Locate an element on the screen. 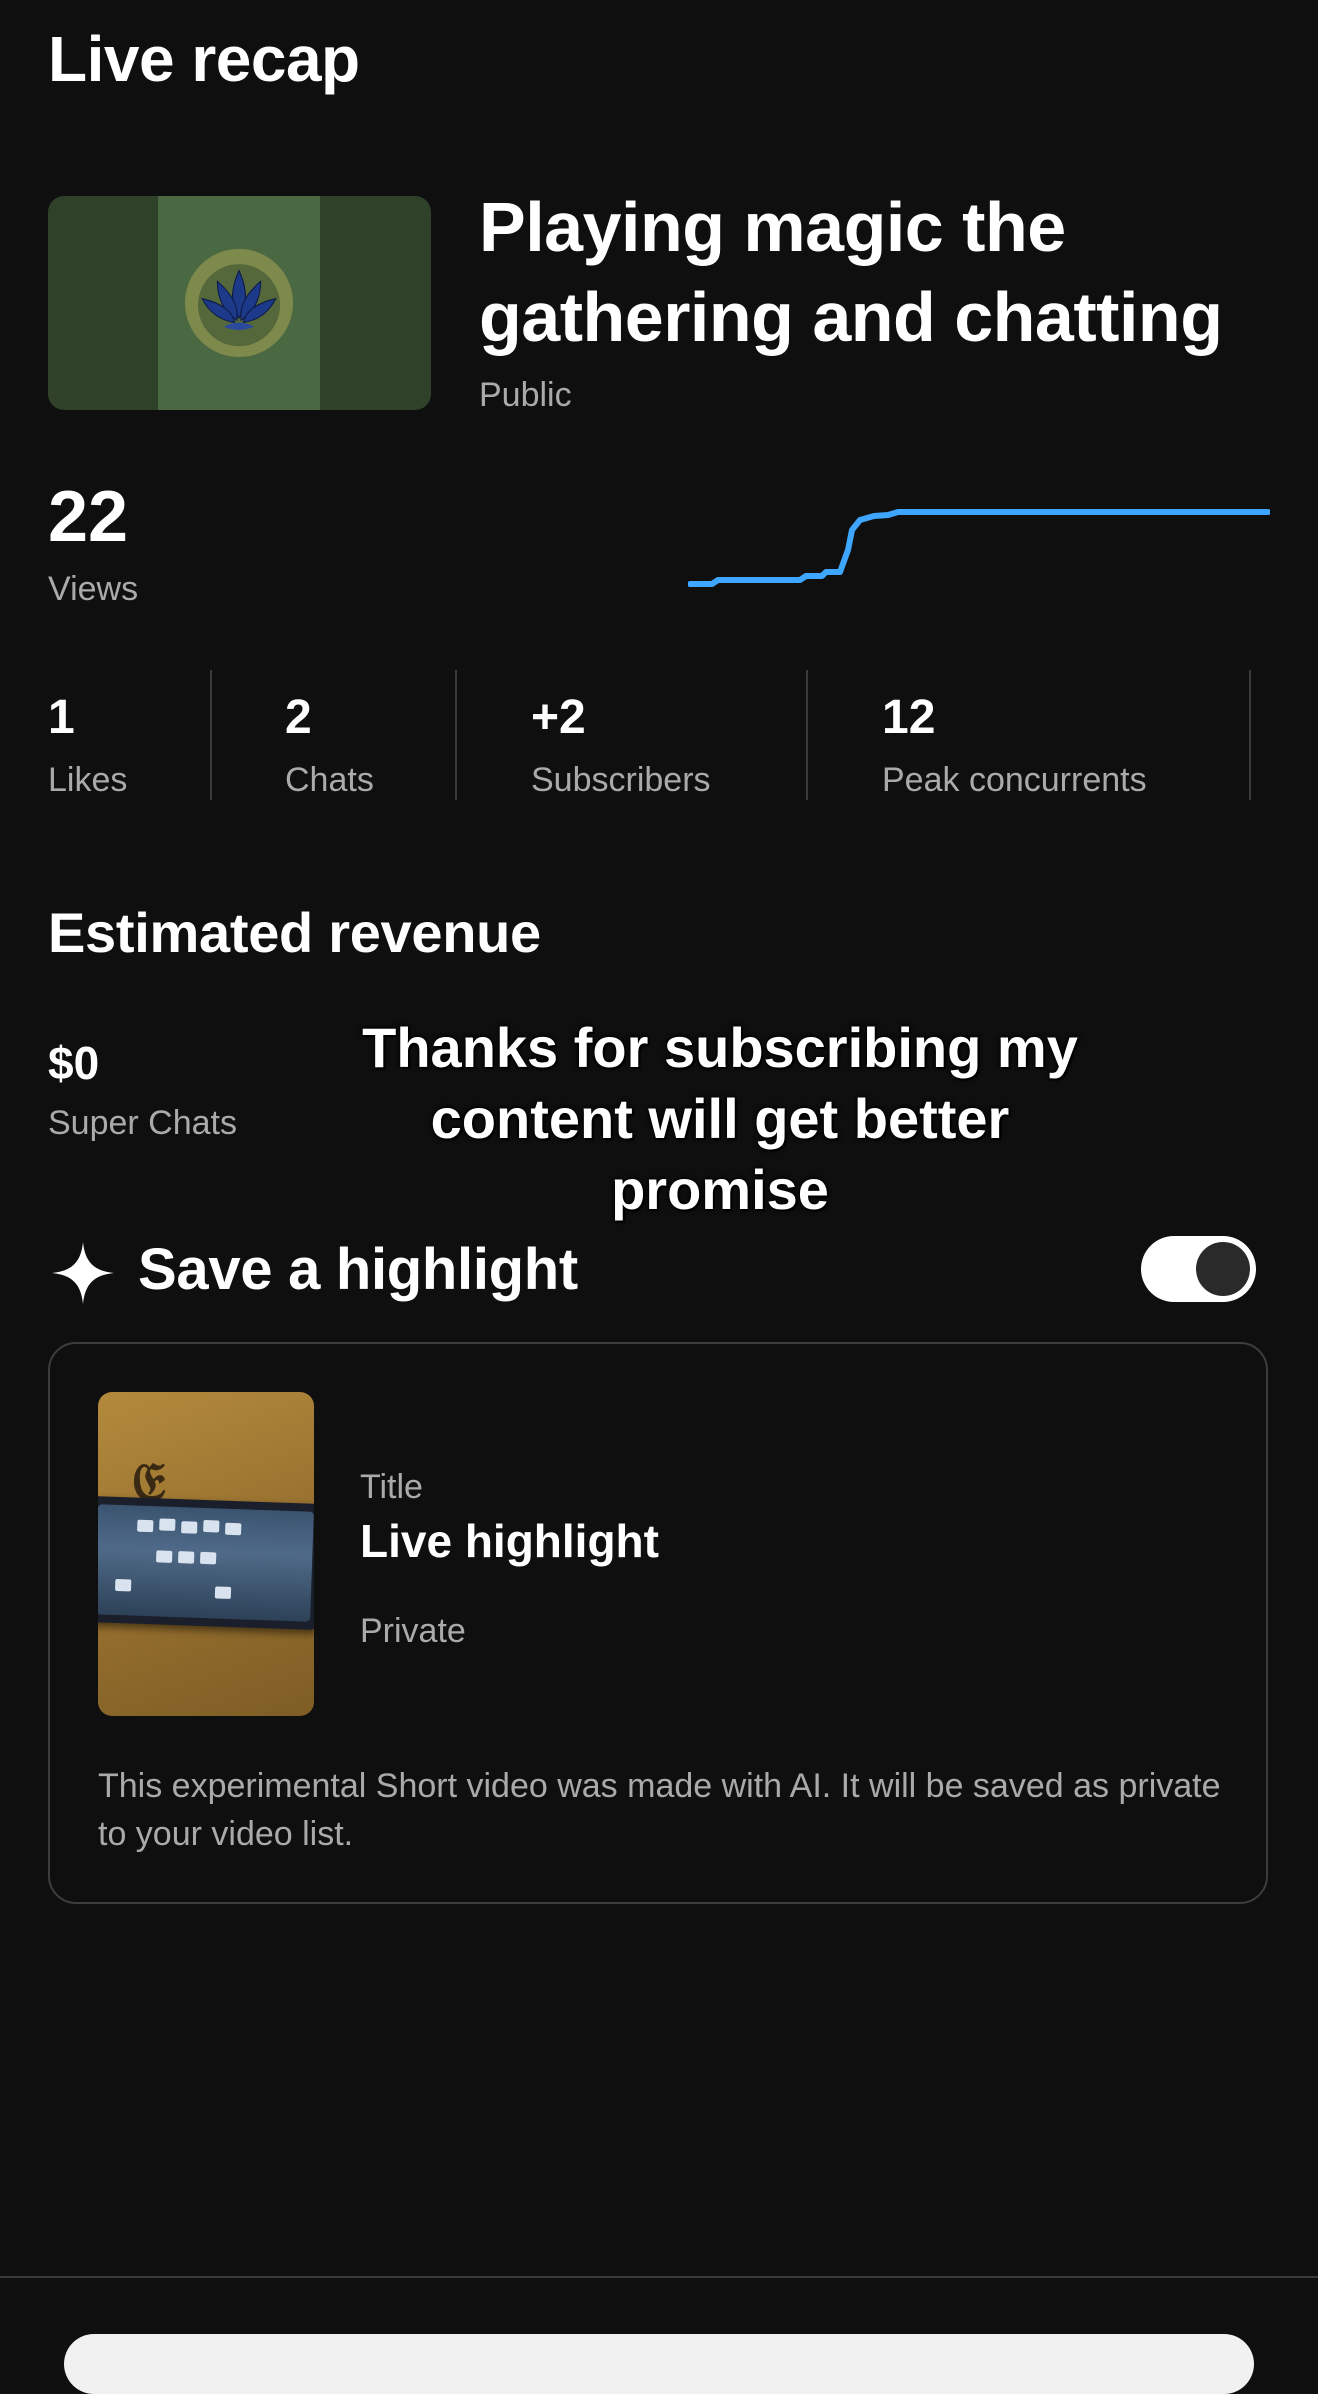  stat-peak-value: 12 is located at coordinates (909, 717).